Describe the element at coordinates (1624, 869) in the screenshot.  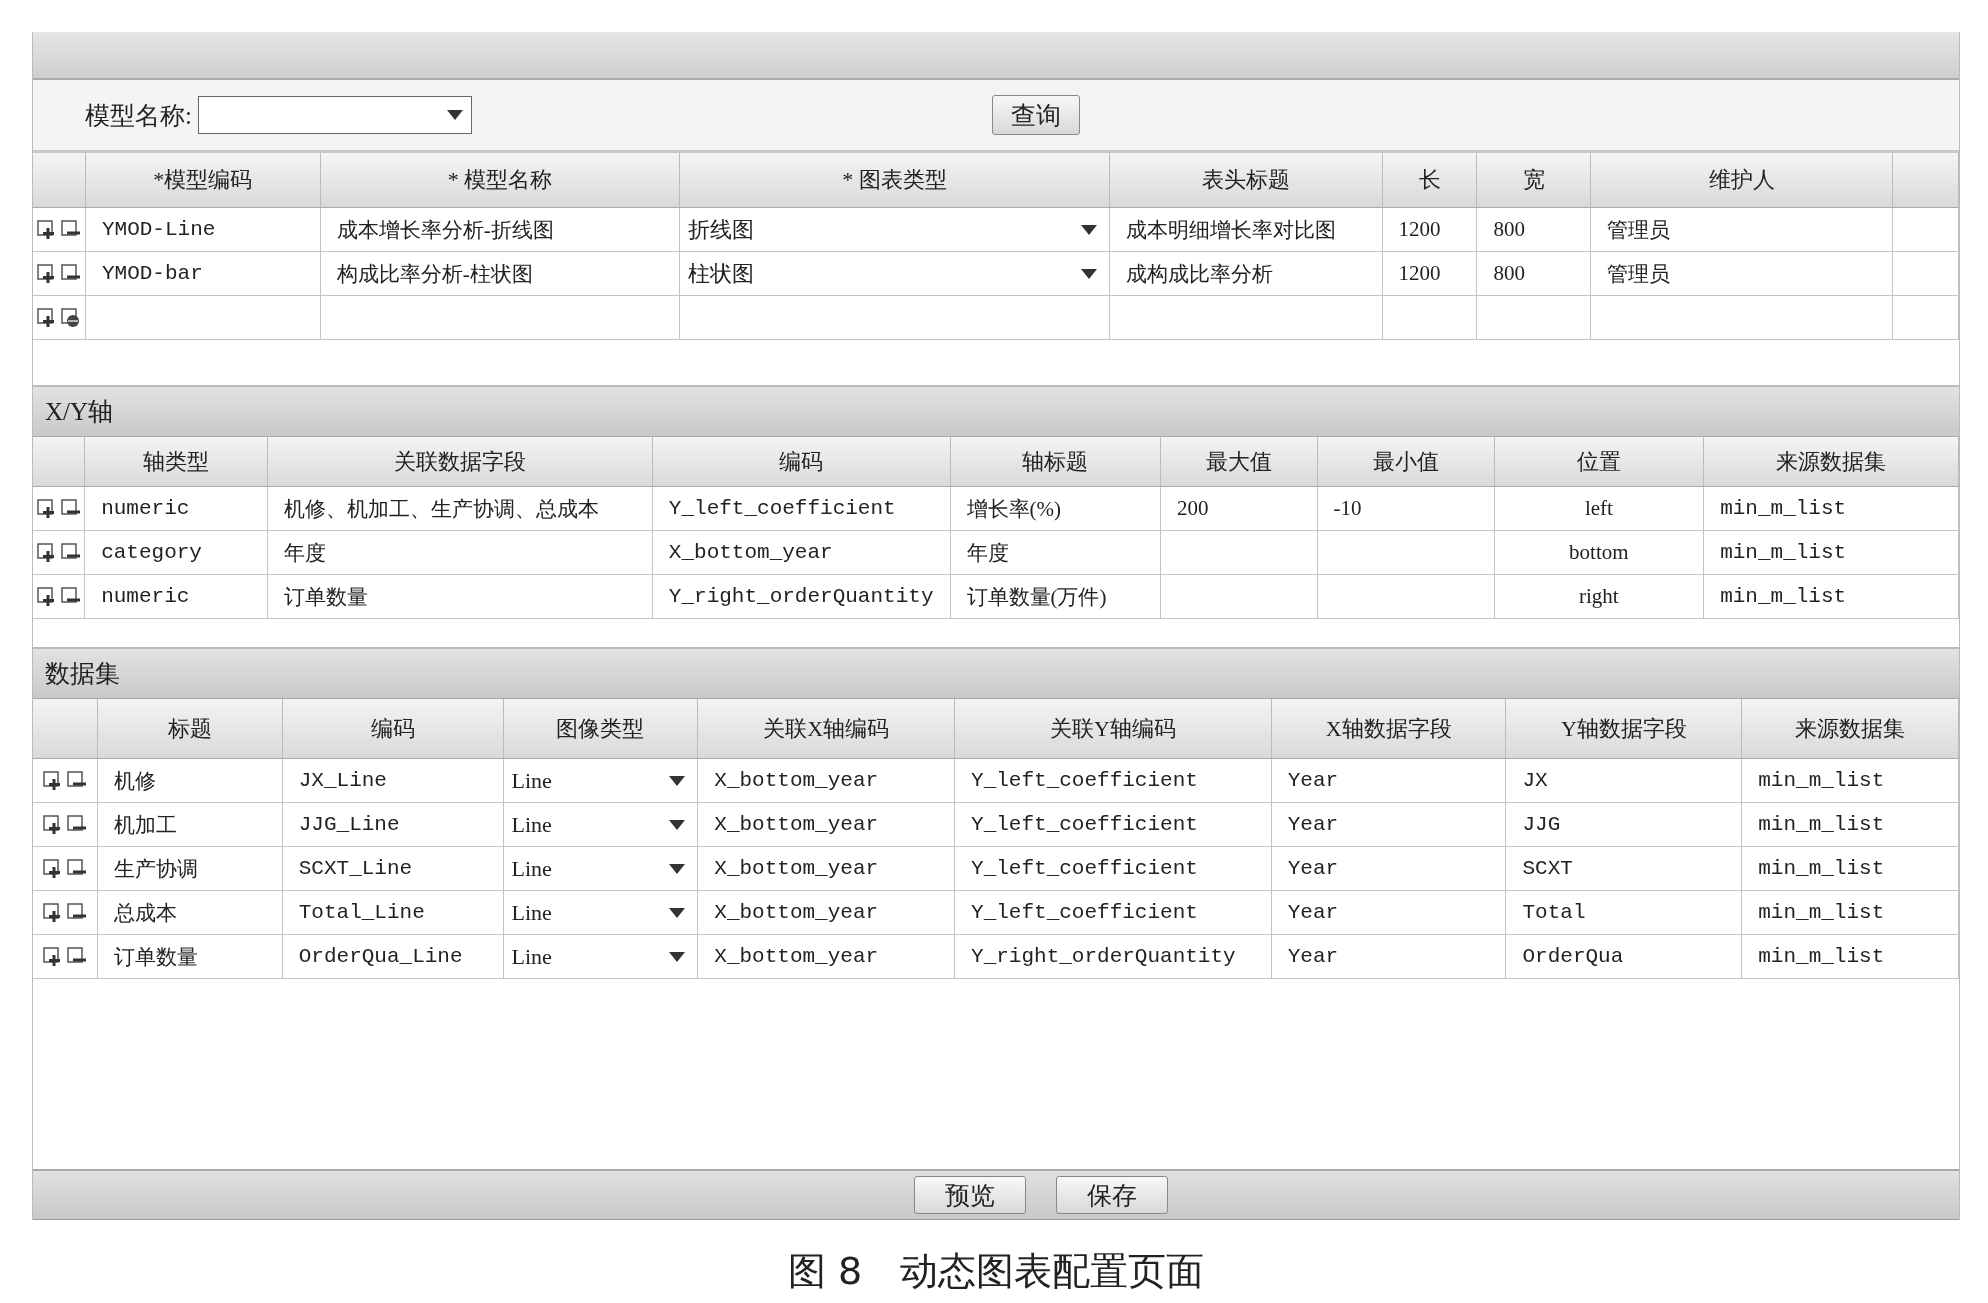
I see `table-cell: SCXT` at that location.